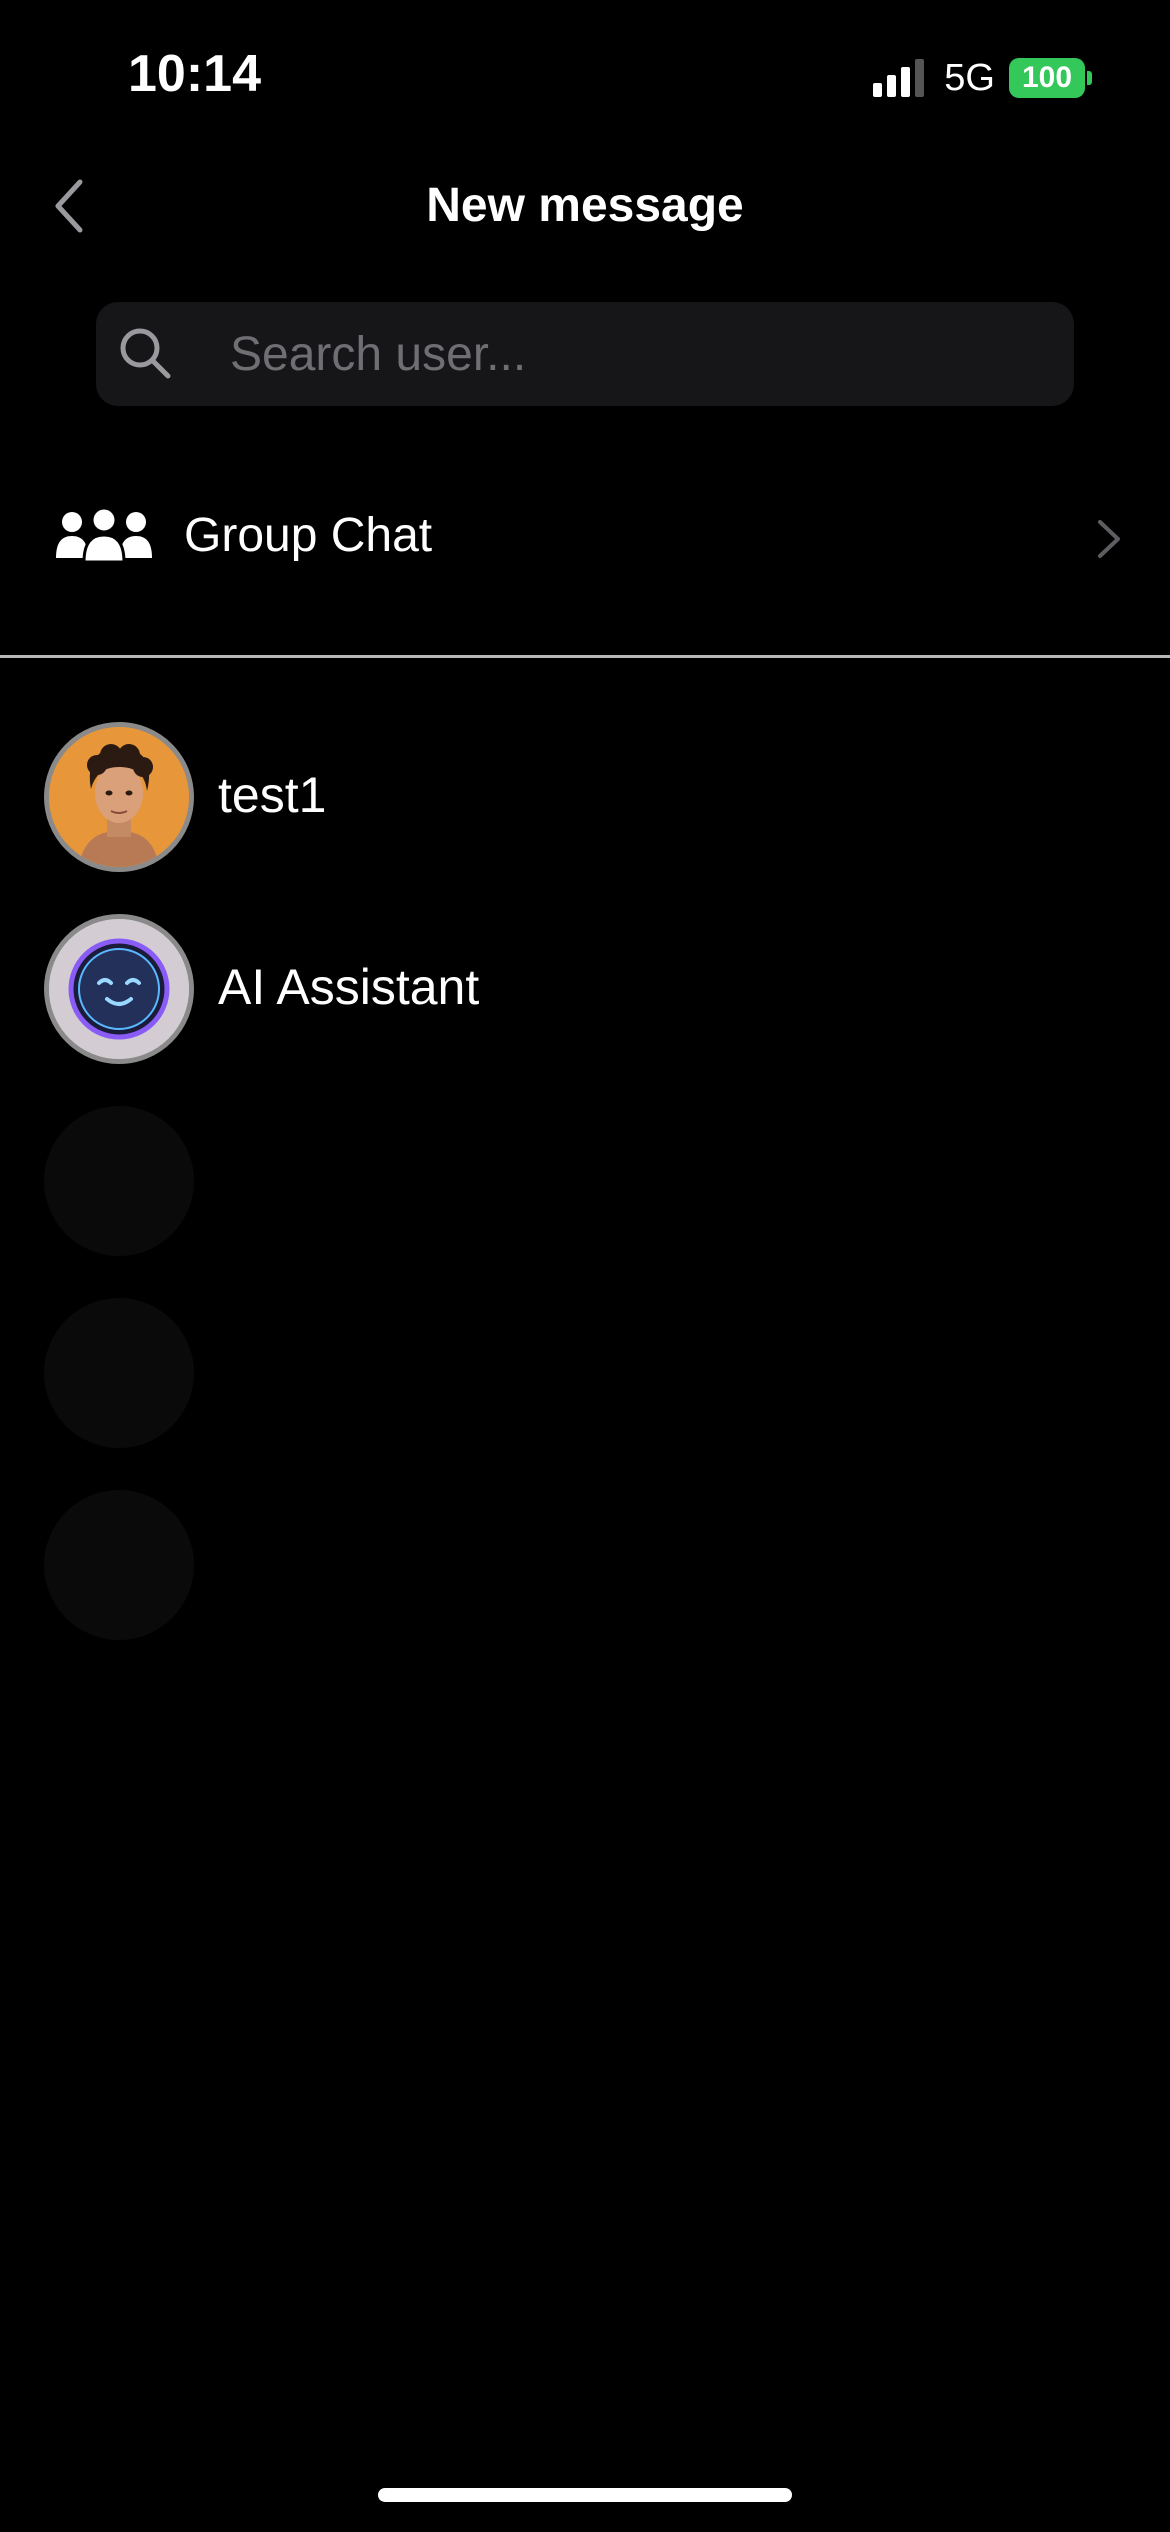 Image resolution: width=1170 pixels, height=2532 pixels. What do you see at coordinates (585, 656) in the screenshot?
I see `section-divider` at bounding box center [585, 656].